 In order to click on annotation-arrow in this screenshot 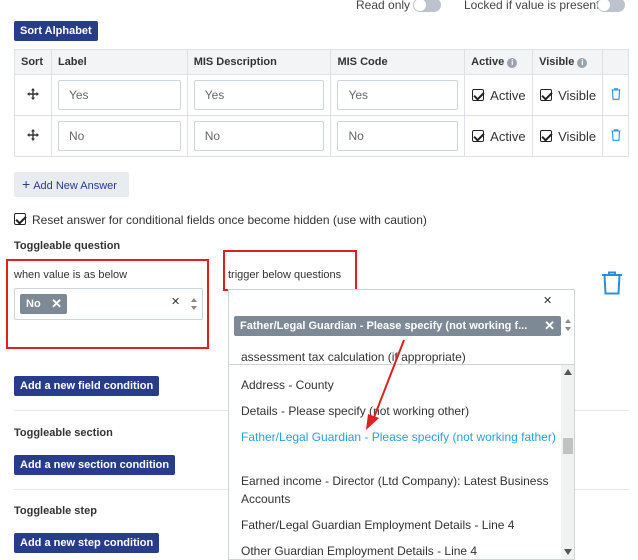, I will do `click(385, 384)`.